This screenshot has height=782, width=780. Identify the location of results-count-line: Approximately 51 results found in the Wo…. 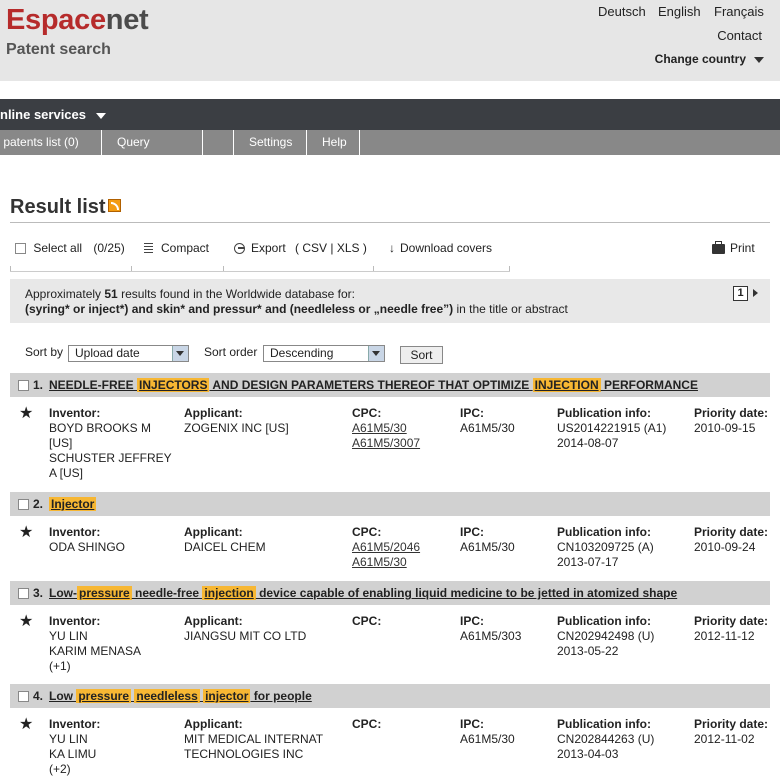
(190, 294).